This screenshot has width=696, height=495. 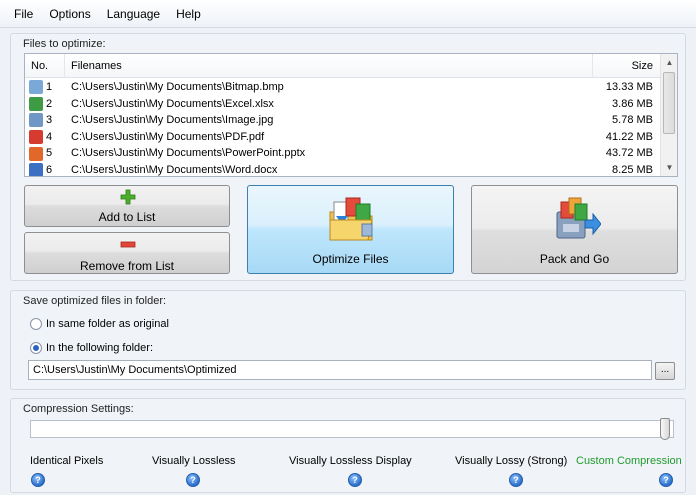 What do you see at coordinates (49, 103) in the screenshot?
I see `row-number-text: 2` at bounding box center [49, 103].